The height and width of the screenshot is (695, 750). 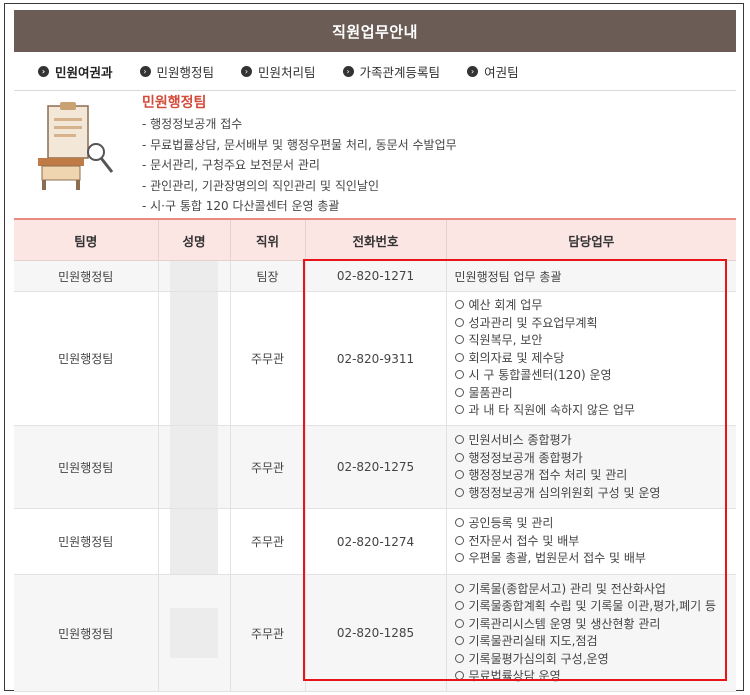 What do you see at coordinates (400, 72) in the screenshot?
I see `tab-label: 가족관계등록팀` at bounding box center [400, 72].